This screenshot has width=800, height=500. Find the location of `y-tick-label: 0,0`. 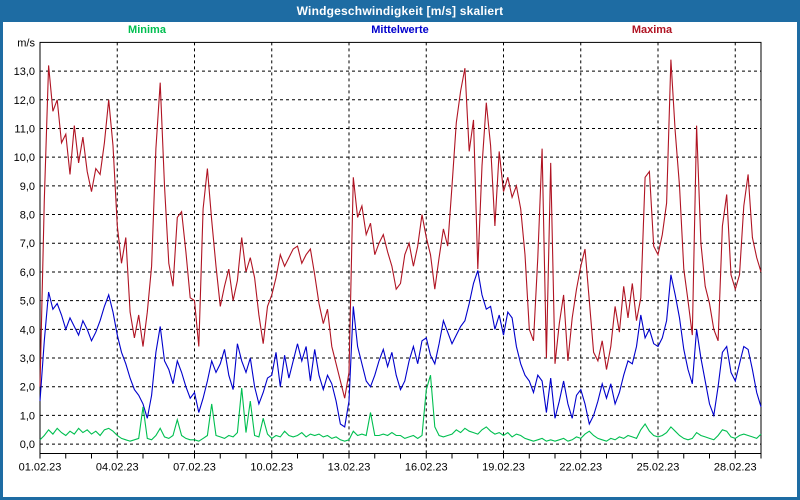

y-tick-label: 0,0 is located at coordinates (27, 445).